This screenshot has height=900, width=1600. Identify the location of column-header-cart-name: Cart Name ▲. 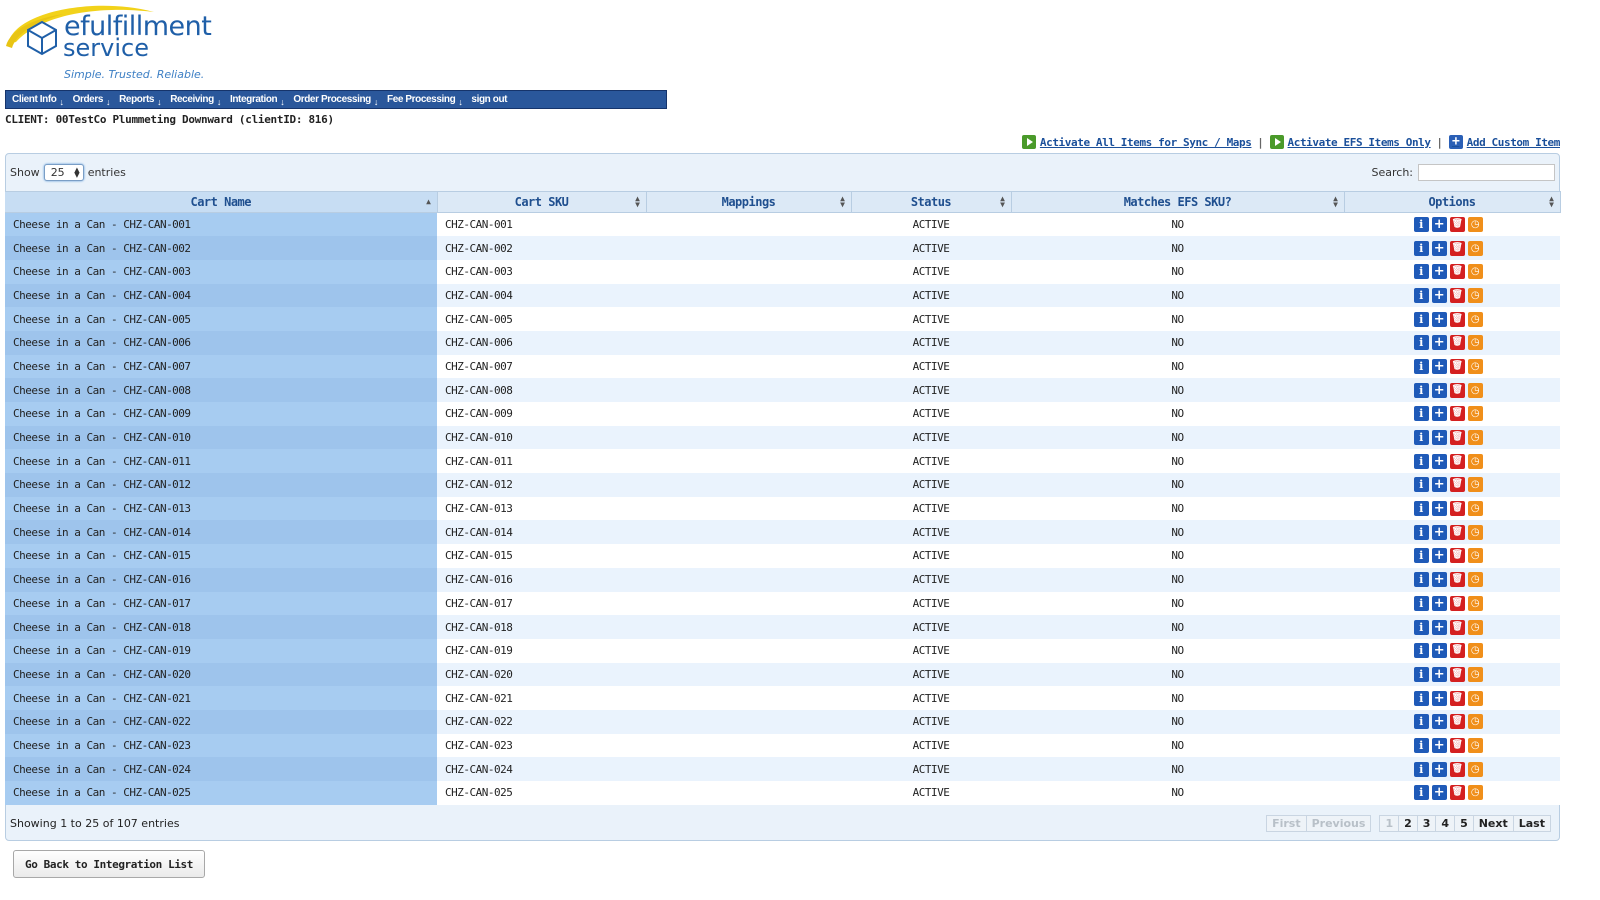
(221, 202).